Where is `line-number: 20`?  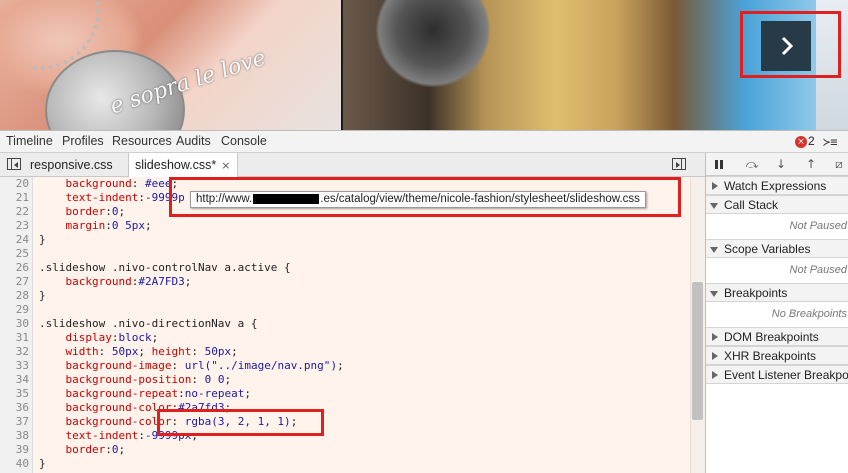 line-number: 20 is located at coordinates (14, 184).